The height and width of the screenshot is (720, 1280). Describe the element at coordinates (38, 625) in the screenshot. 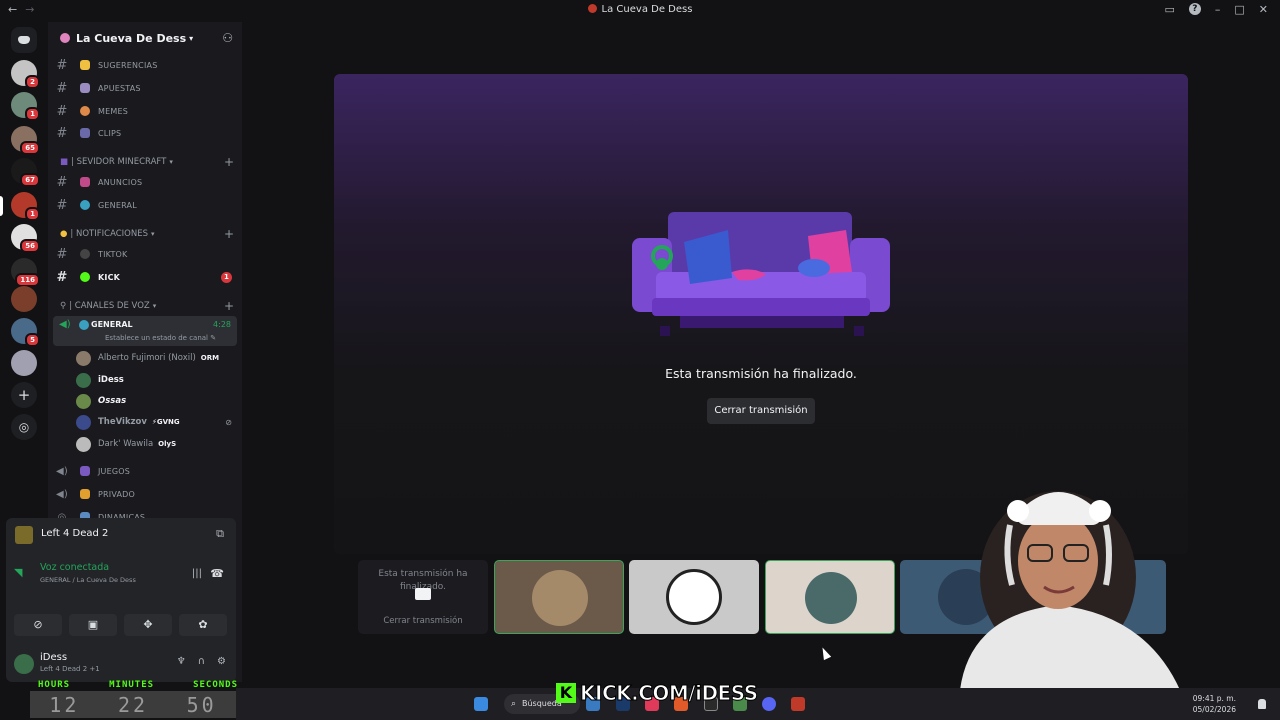

I see `camera-off-button: ⊘` at that location.